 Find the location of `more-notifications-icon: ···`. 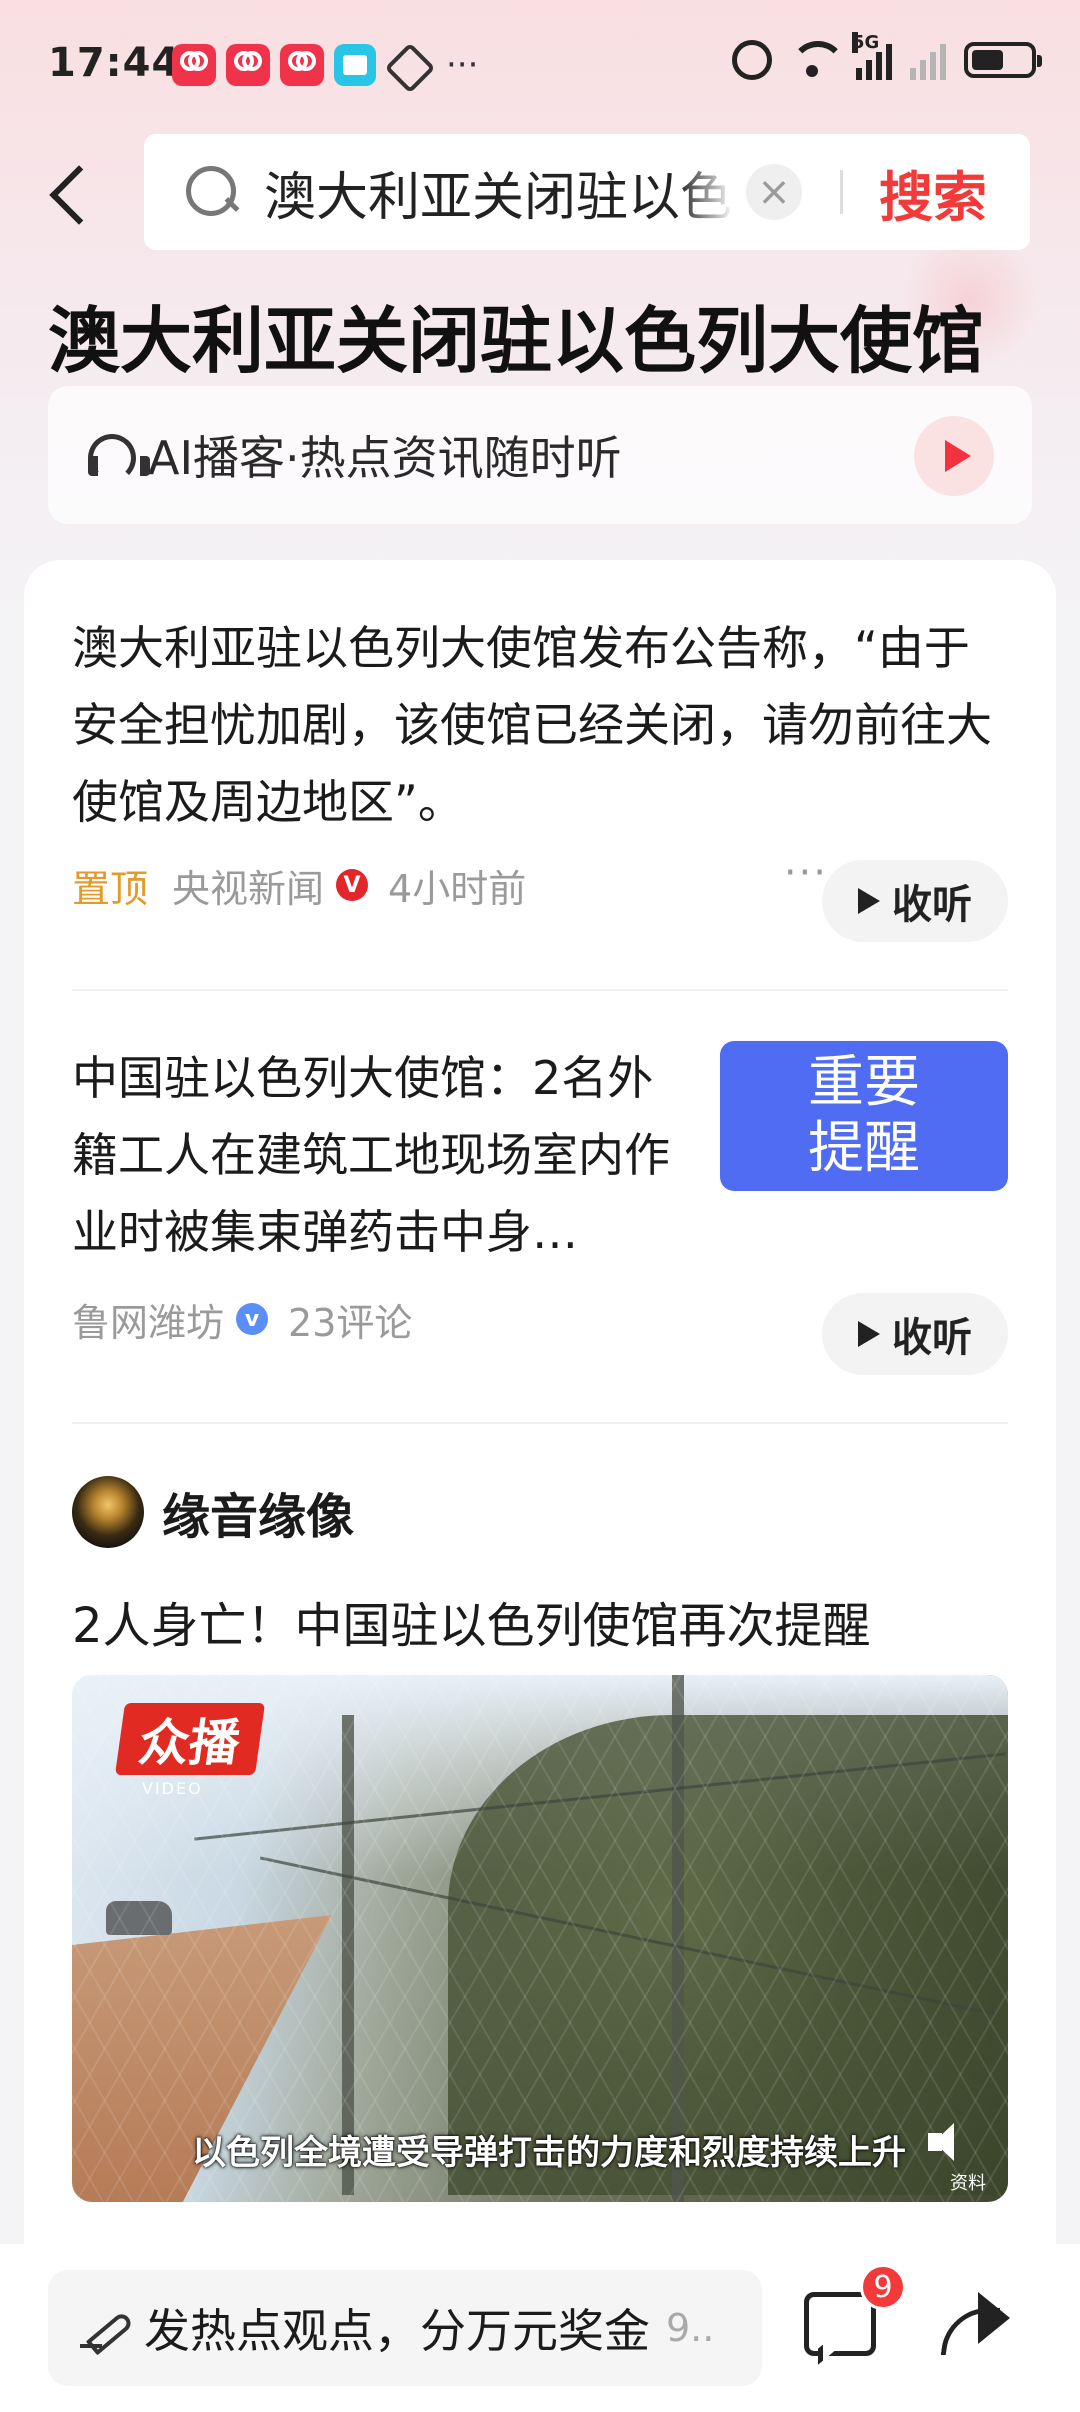

more-notifications-icon: ··· is located at coordinates (462, 65).